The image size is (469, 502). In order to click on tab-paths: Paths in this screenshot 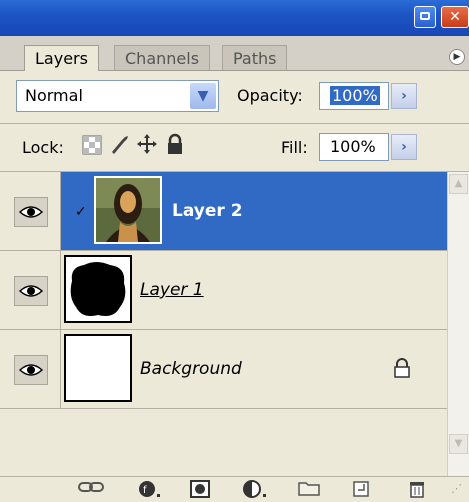, I will do `click(255, 57)`.